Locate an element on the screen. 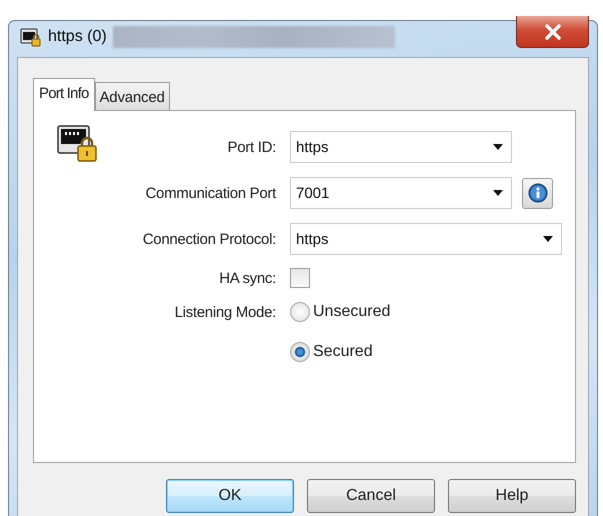 This screenshot has width=603, height=516. field-label: Communication Port is located at coordinates (211, 193).